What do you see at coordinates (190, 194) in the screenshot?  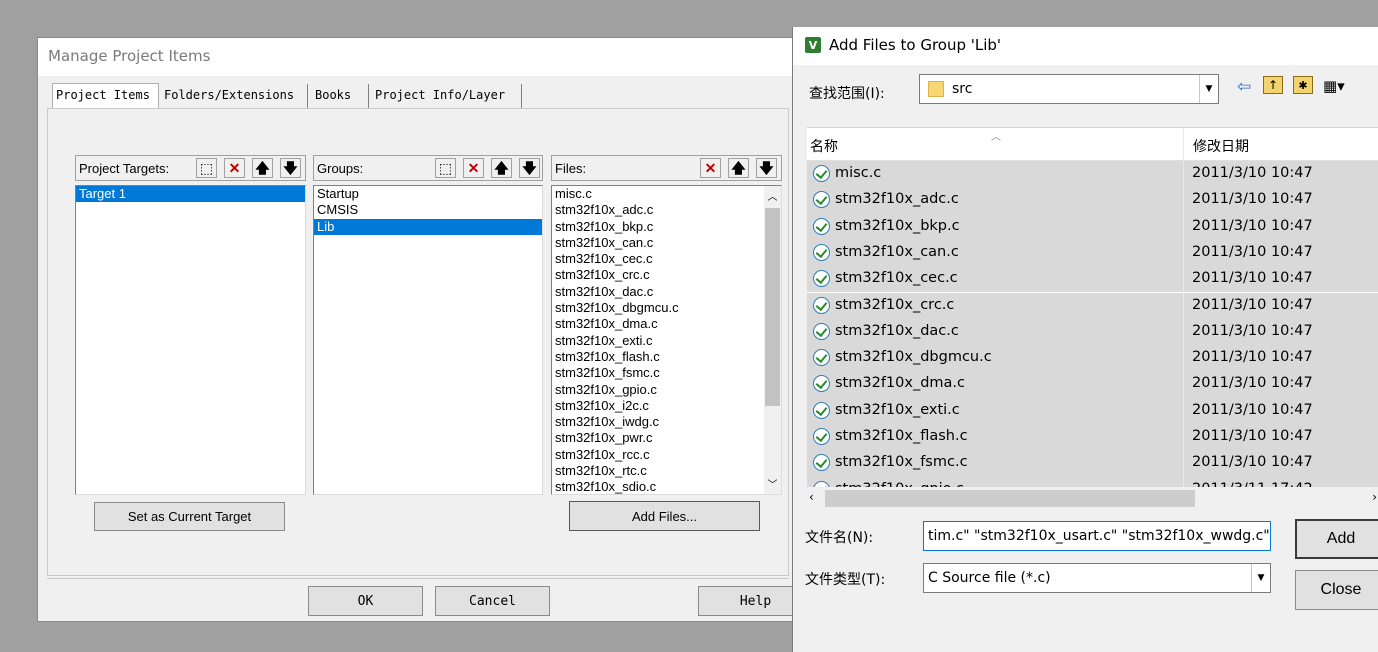 I see `list-item: Target 1` at bounding box center [190, 194].